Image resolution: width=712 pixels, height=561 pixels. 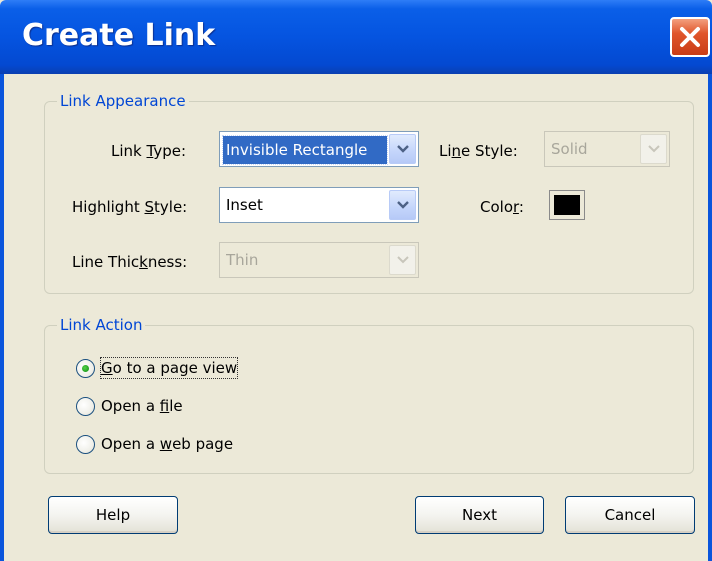 What do you see at coordinates (149, 151) in the screenshot?
I see `link-type-label: Link Type:` at bounding box center [149, 151].